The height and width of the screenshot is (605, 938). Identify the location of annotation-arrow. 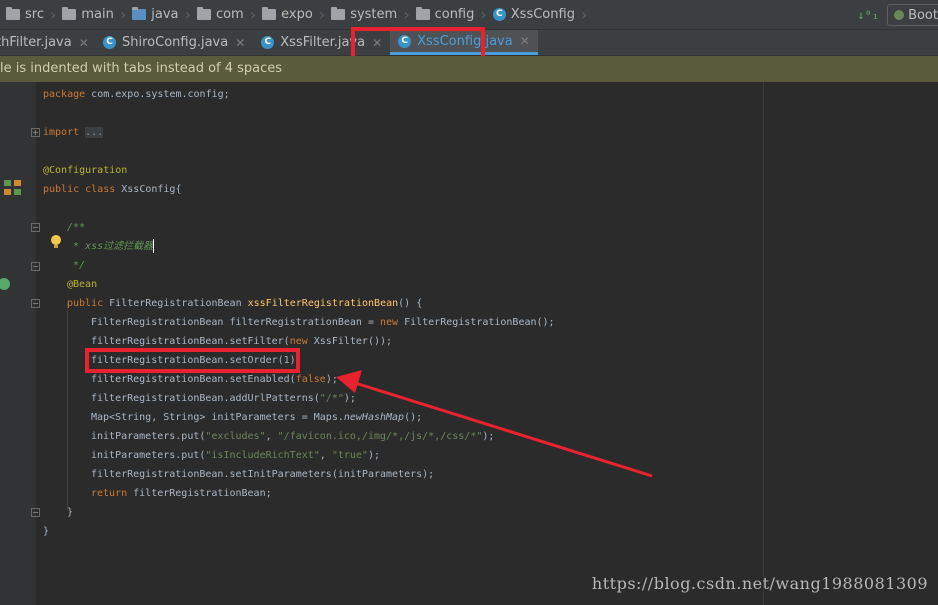
(494, 424).